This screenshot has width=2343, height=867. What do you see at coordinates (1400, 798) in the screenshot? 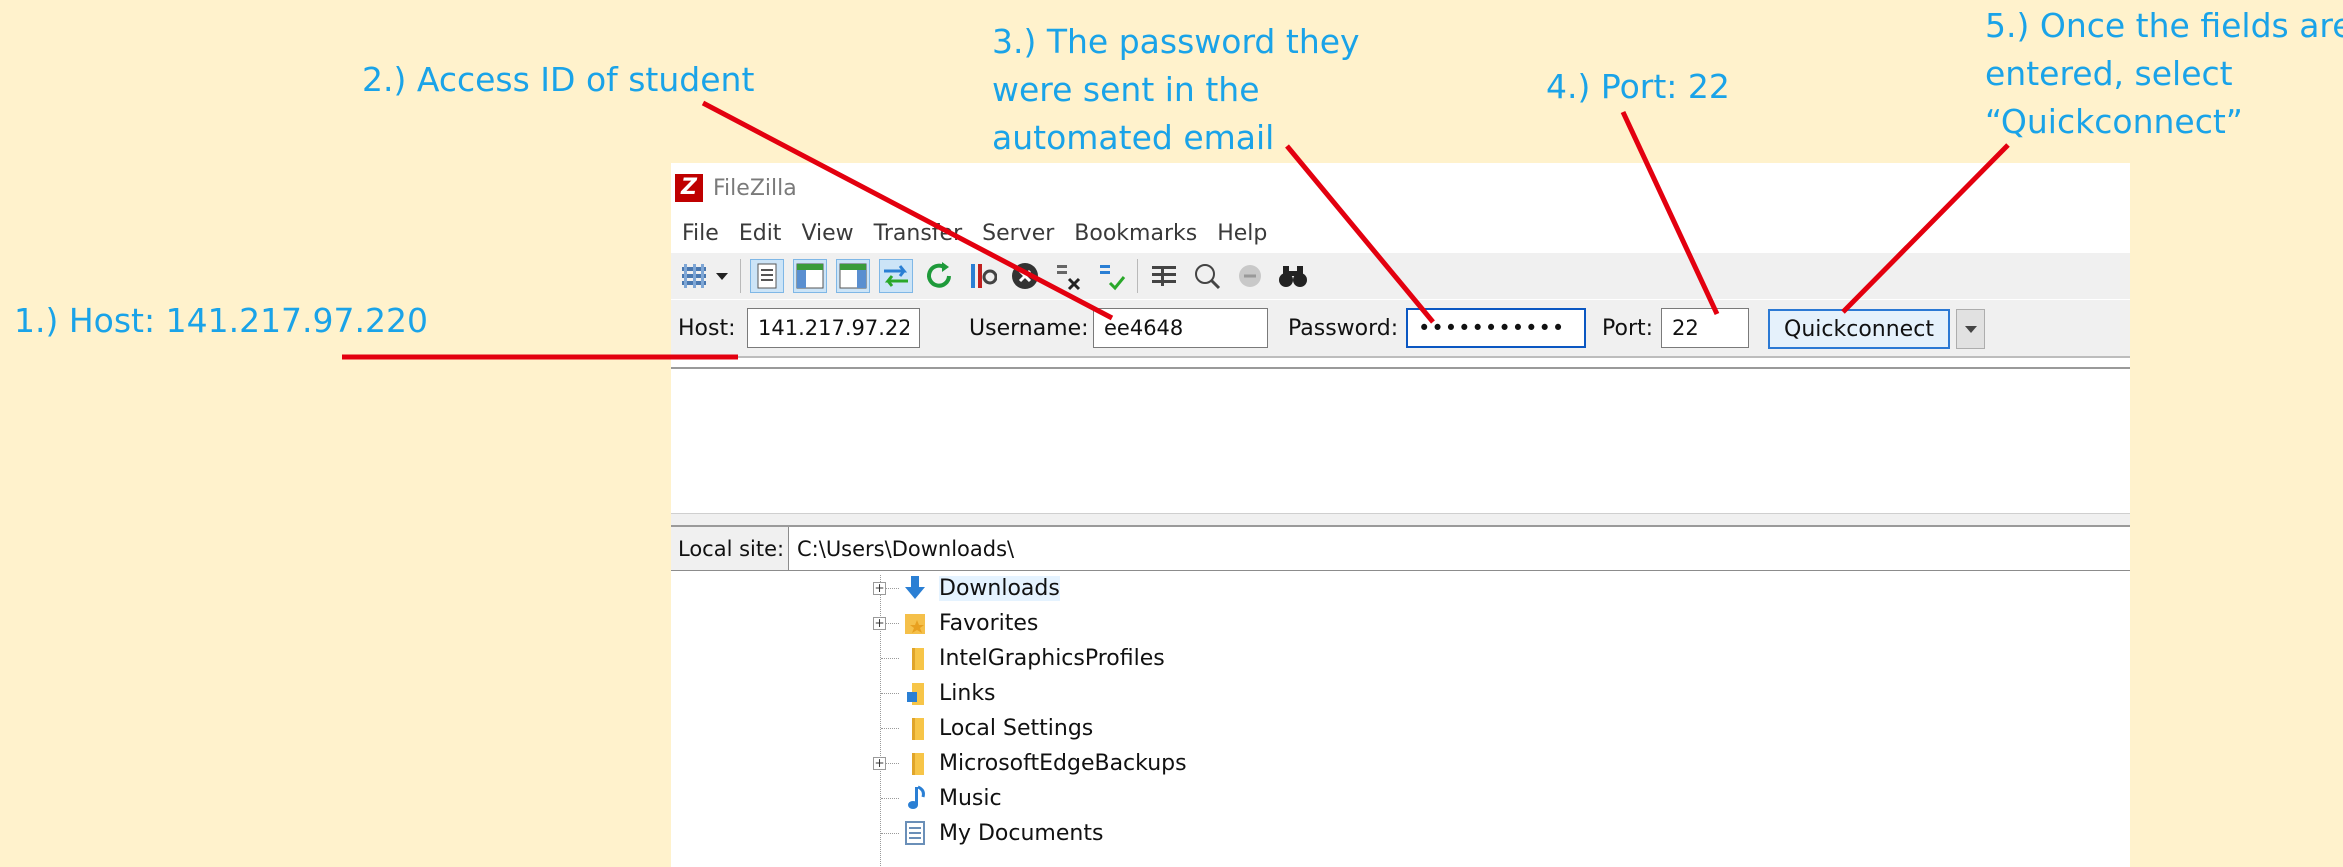
I see `tree-item-music: Music` at bounding box center [1400, 798].